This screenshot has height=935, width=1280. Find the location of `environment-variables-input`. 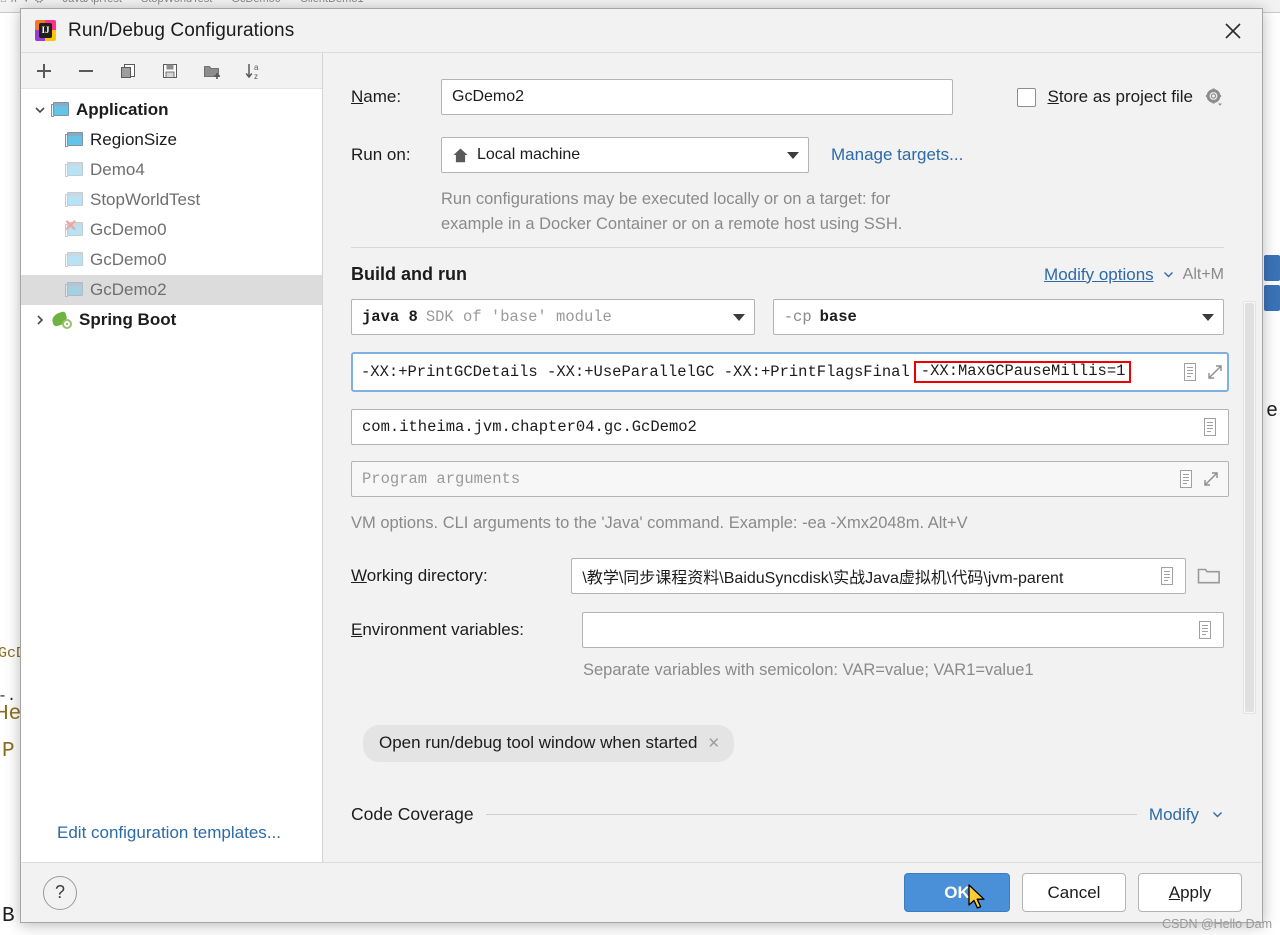

environment-variables-input is located at coordinates (902, 630).